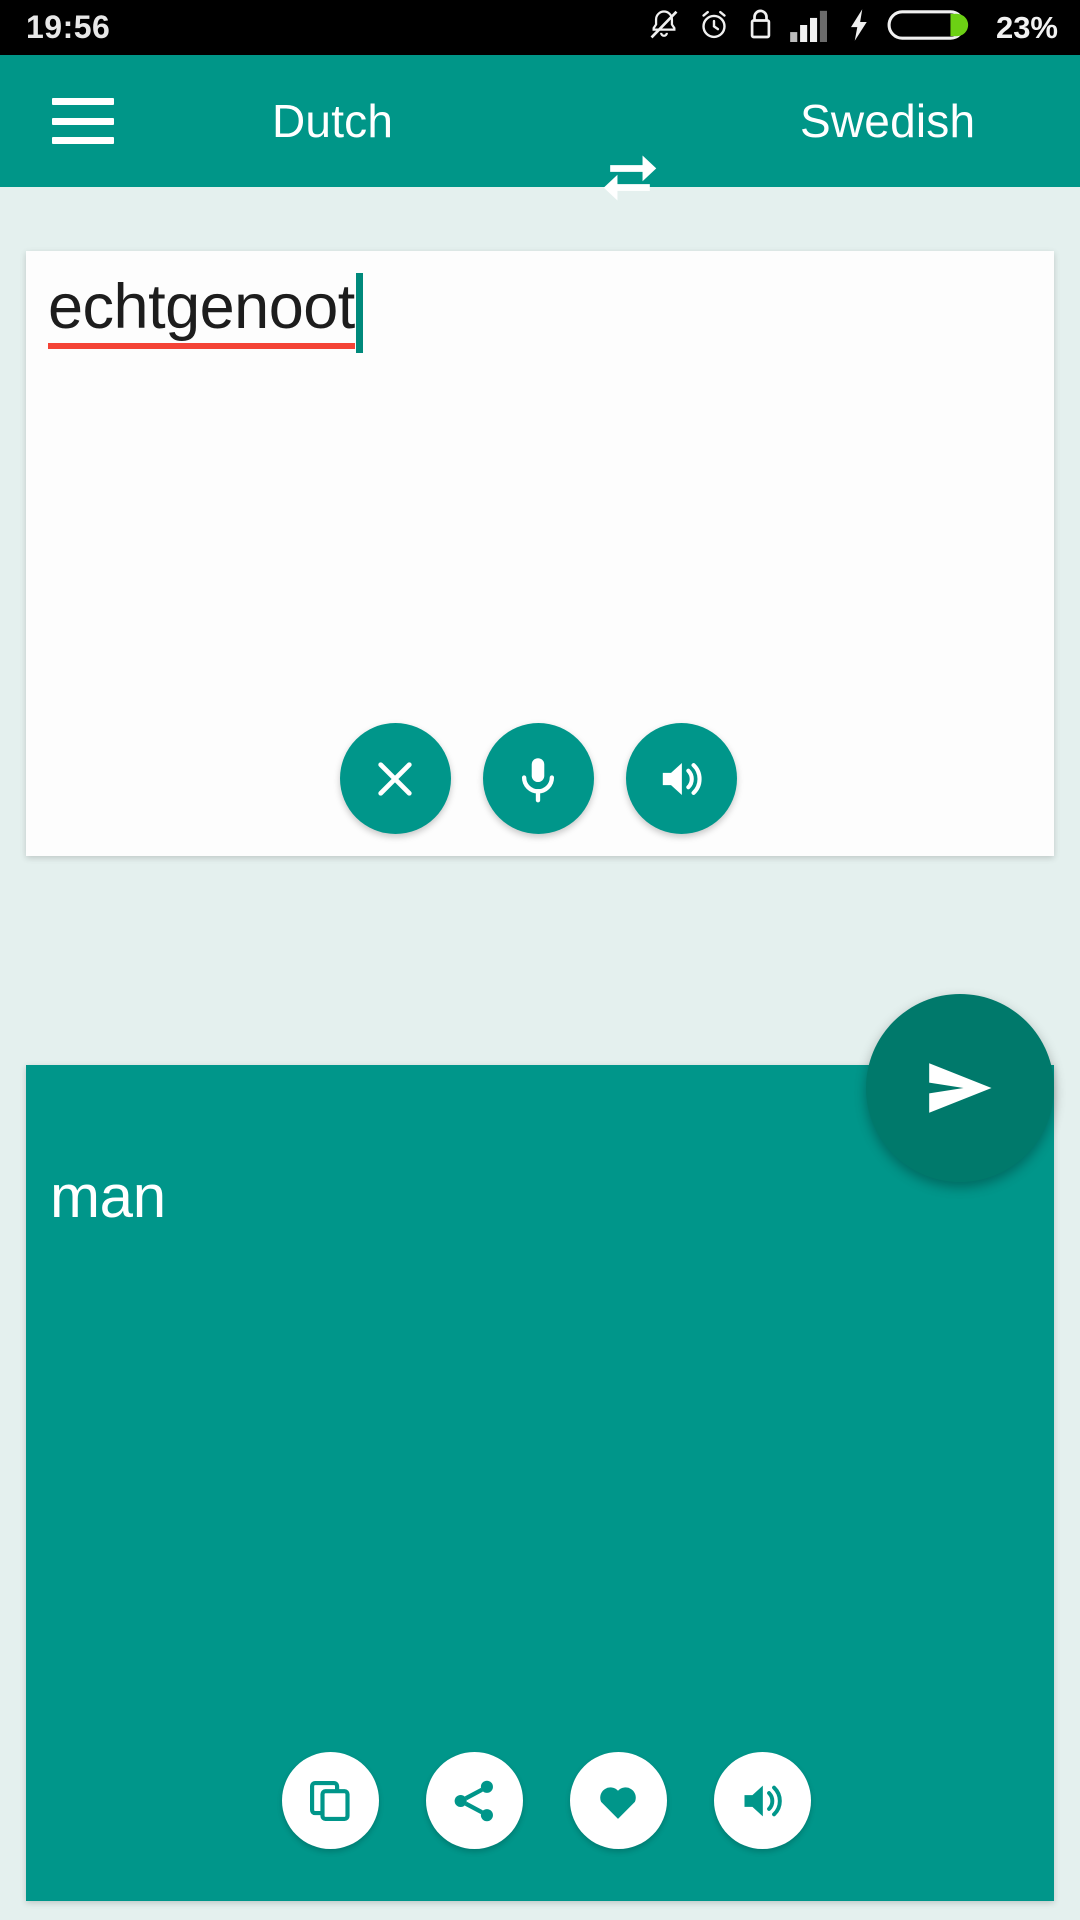 The width and height of the screenshot is (1080, 1920). Describe the element at coordinates (714, 27) in the screenshot. I see `alarm-clock-icon` at that location.